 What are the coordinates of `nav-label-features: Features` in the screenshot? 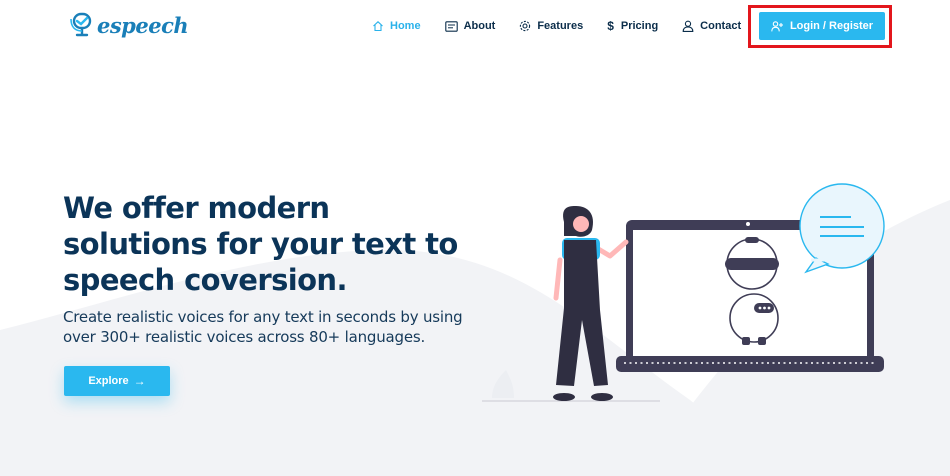 It's located at (560, 26).